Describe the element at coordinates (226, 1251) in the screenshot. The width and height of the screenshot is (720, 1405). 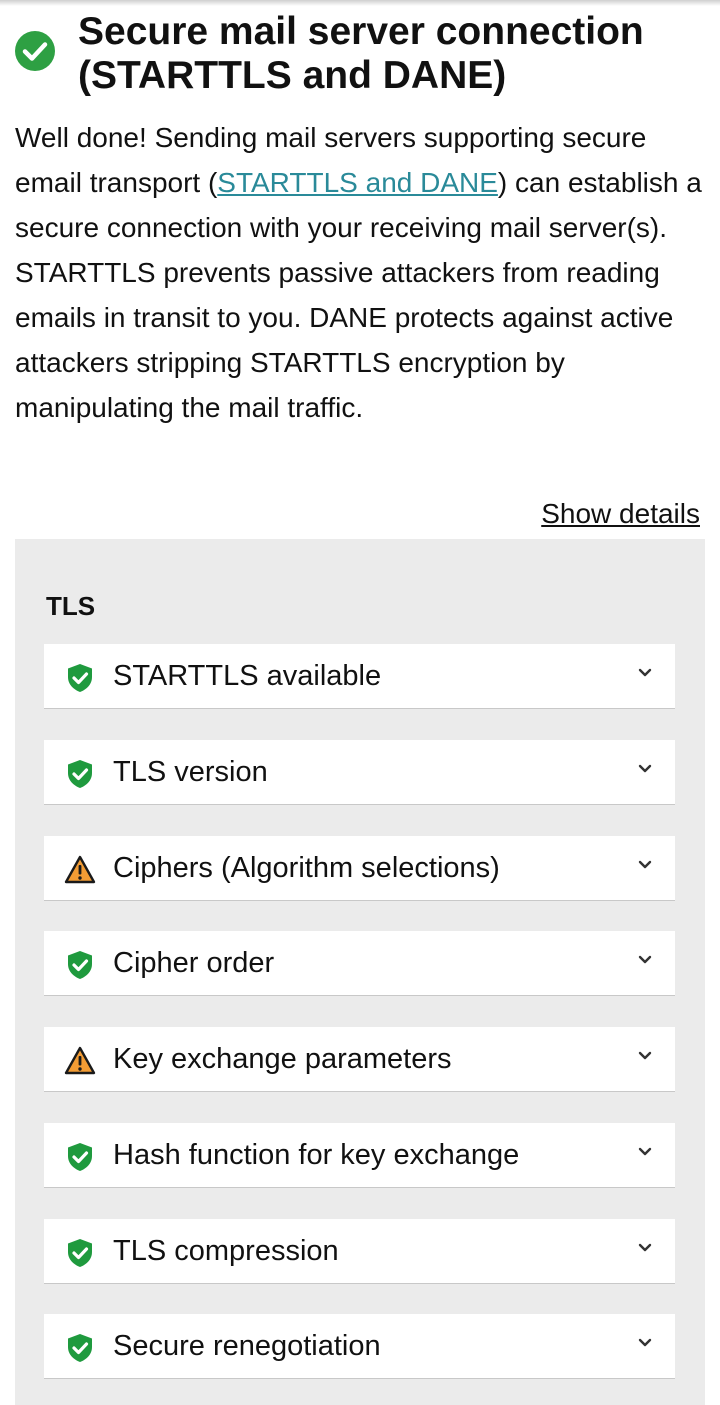
I see `tls-check-label: TLS compression` at that location.